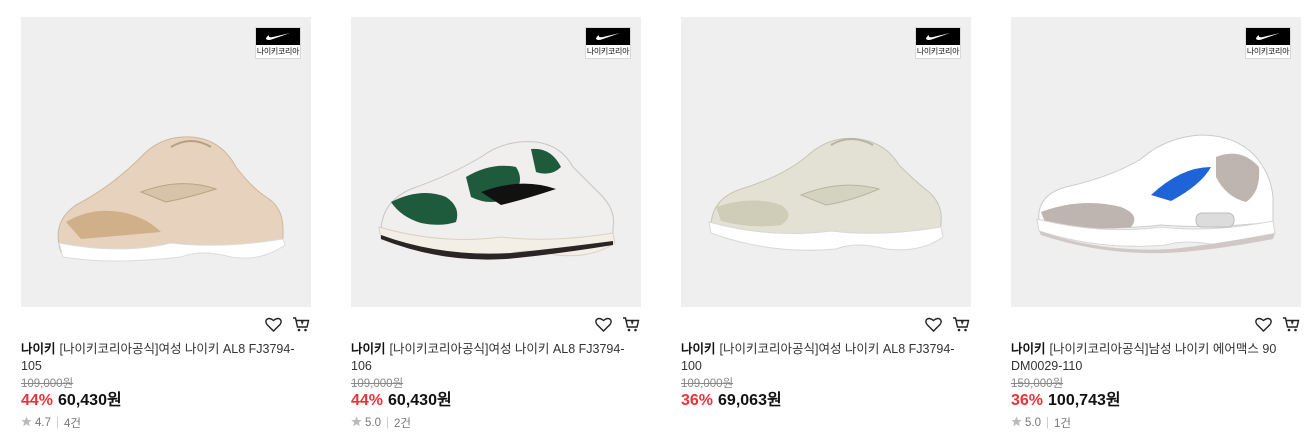 This screenshot has height=448, width=1314. I want to click on price-row: 36% 69,063원, so click(731, 401).